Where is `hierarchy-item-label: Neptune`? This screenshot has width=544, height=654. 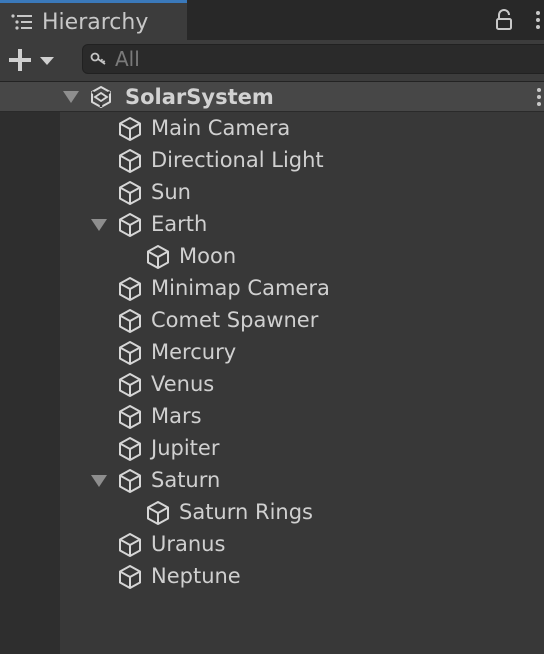
hierarchy-item-label: Neptune is located at coordinates (196, 576).